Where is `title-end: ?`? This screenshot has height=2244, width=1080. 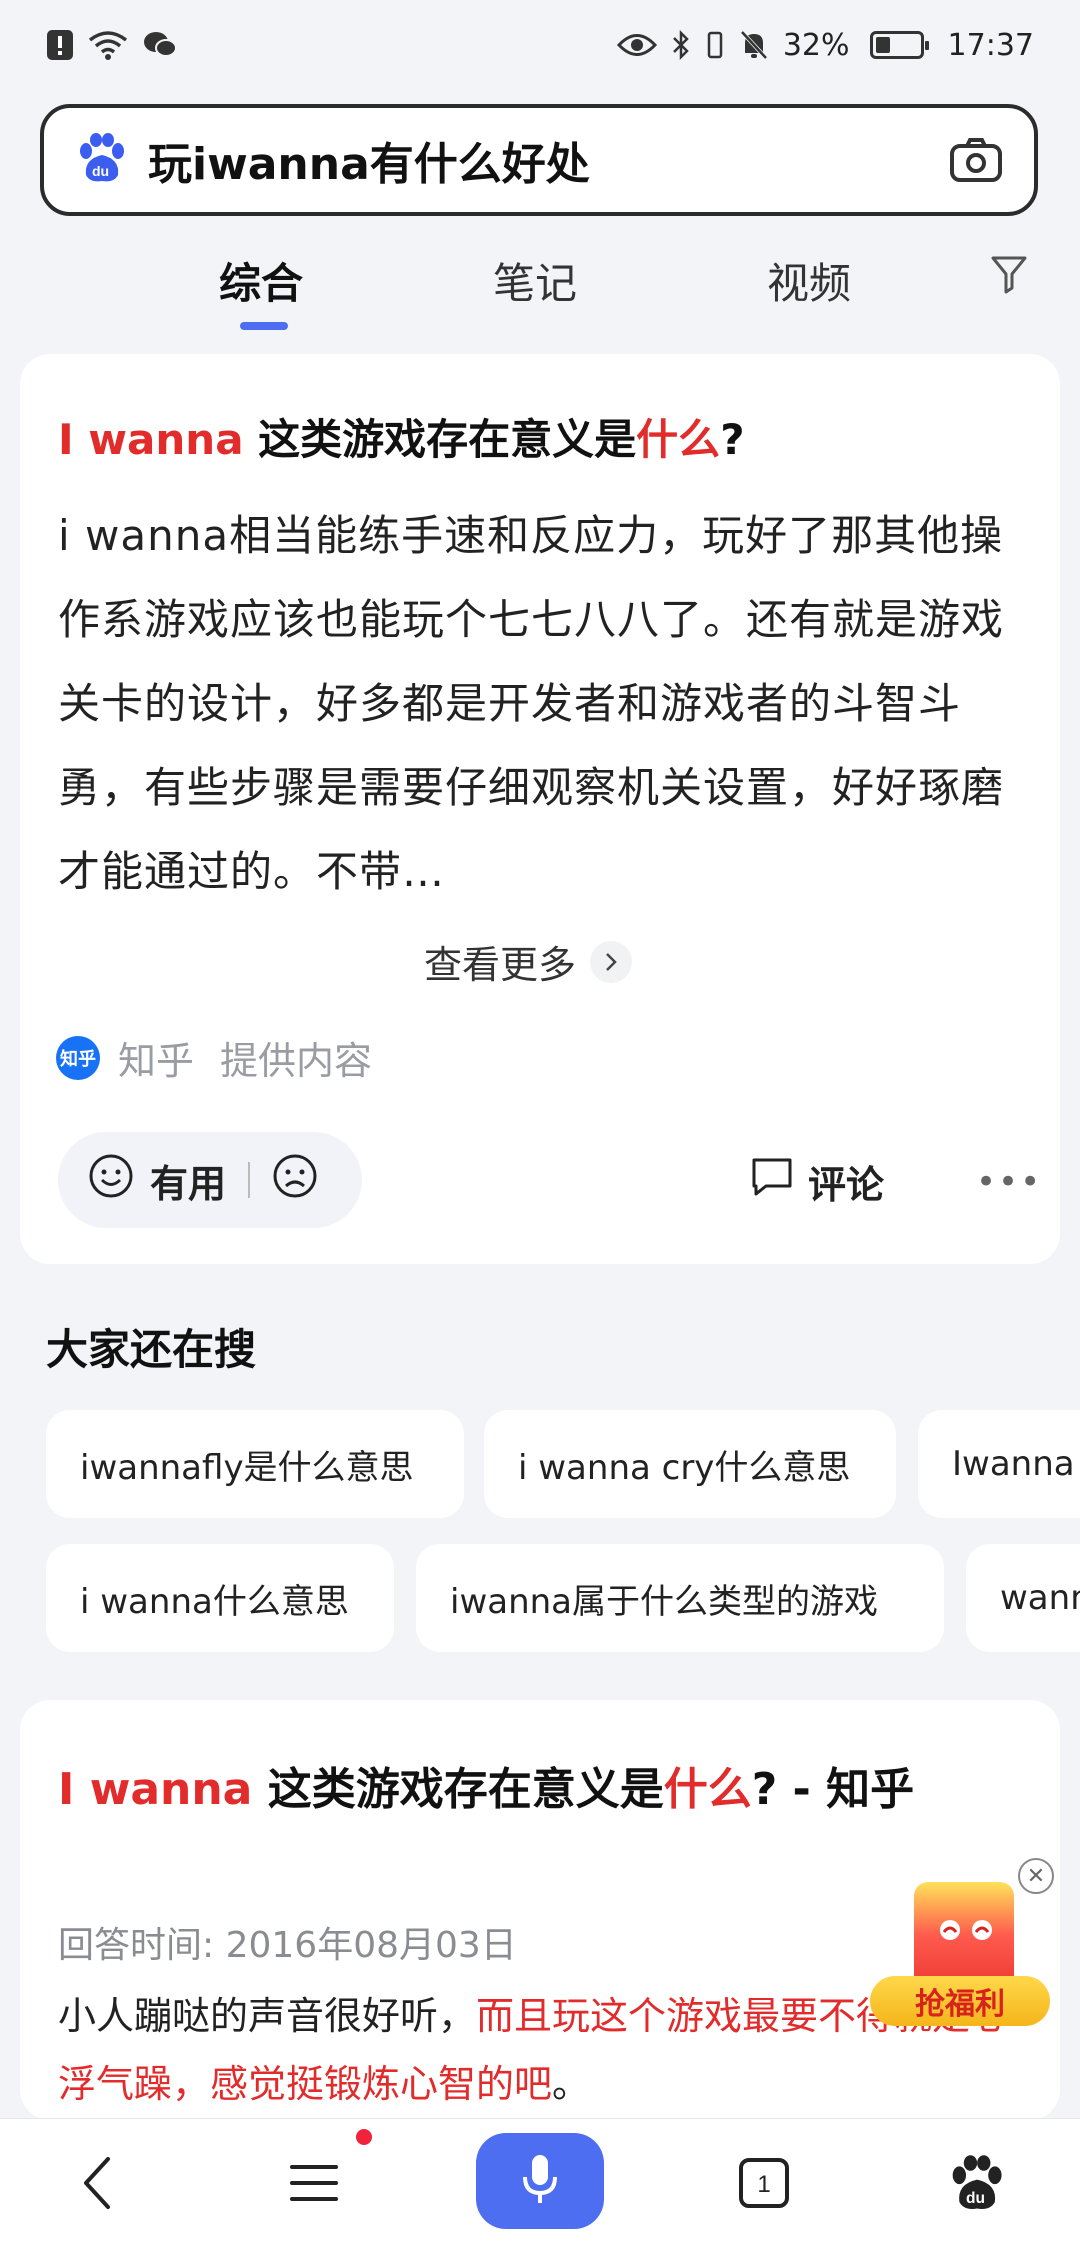
title-end: ? is located at coordinates (732, 439).